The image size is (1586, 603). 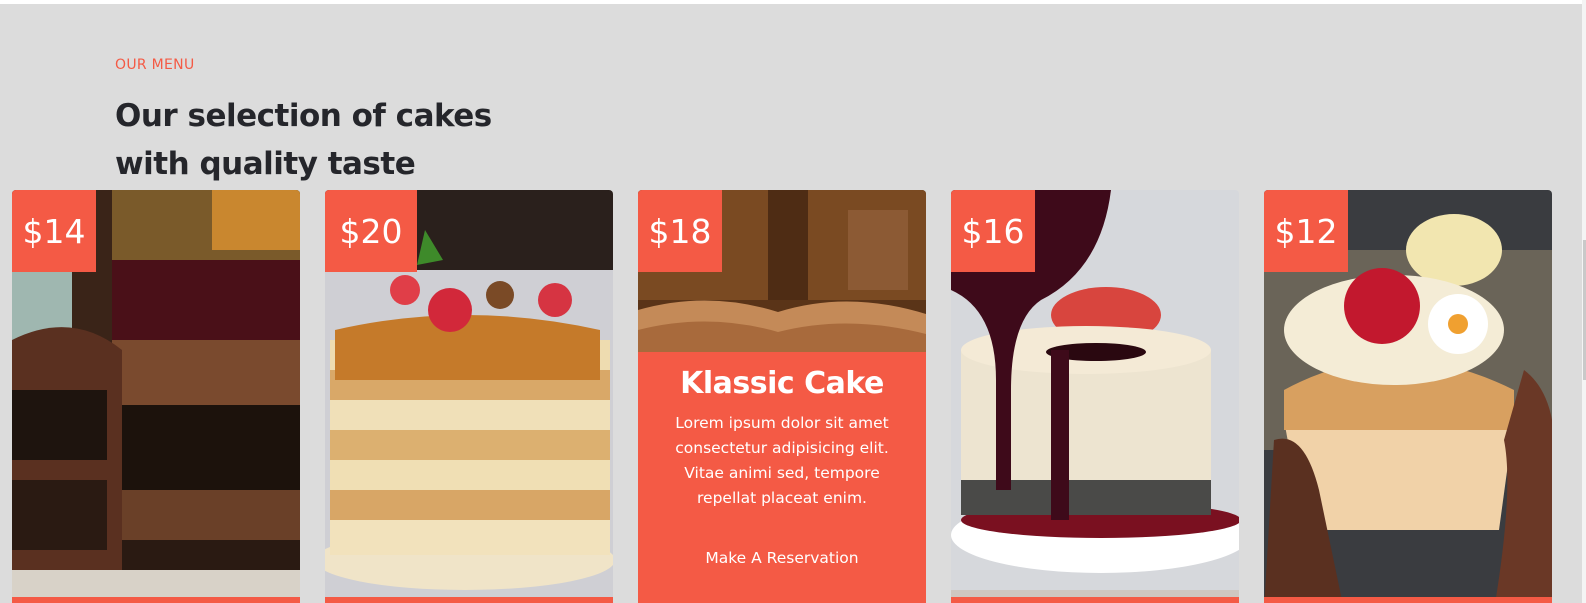 I want to click on price-badge: $18, so click(x=680, y=231).